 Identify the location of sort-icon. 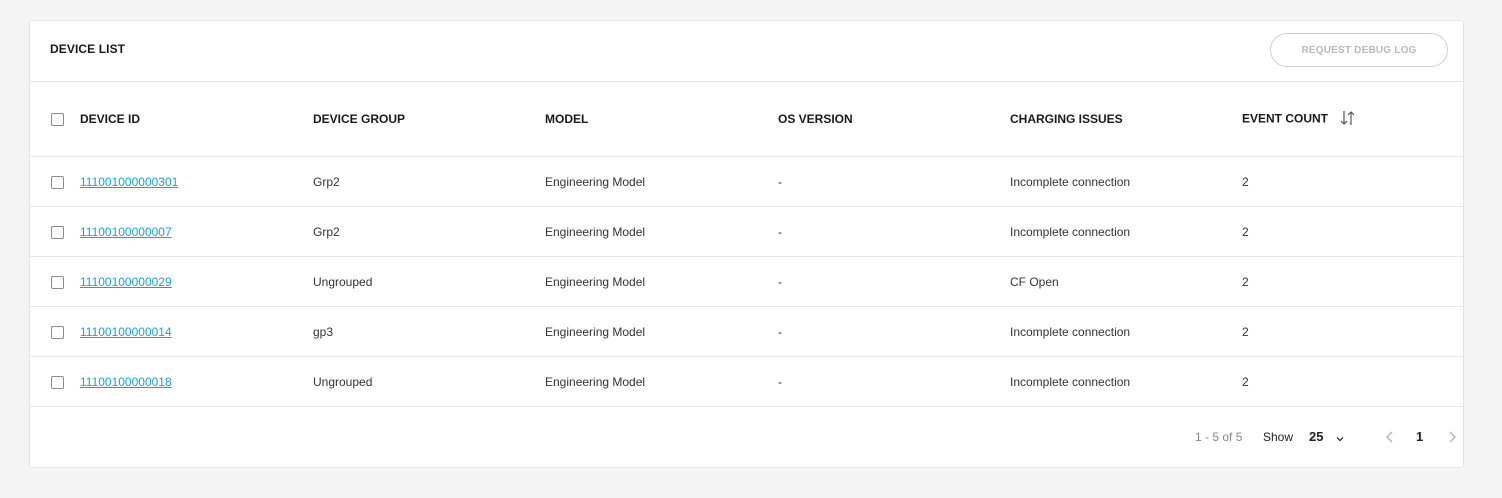
(1348, 119).